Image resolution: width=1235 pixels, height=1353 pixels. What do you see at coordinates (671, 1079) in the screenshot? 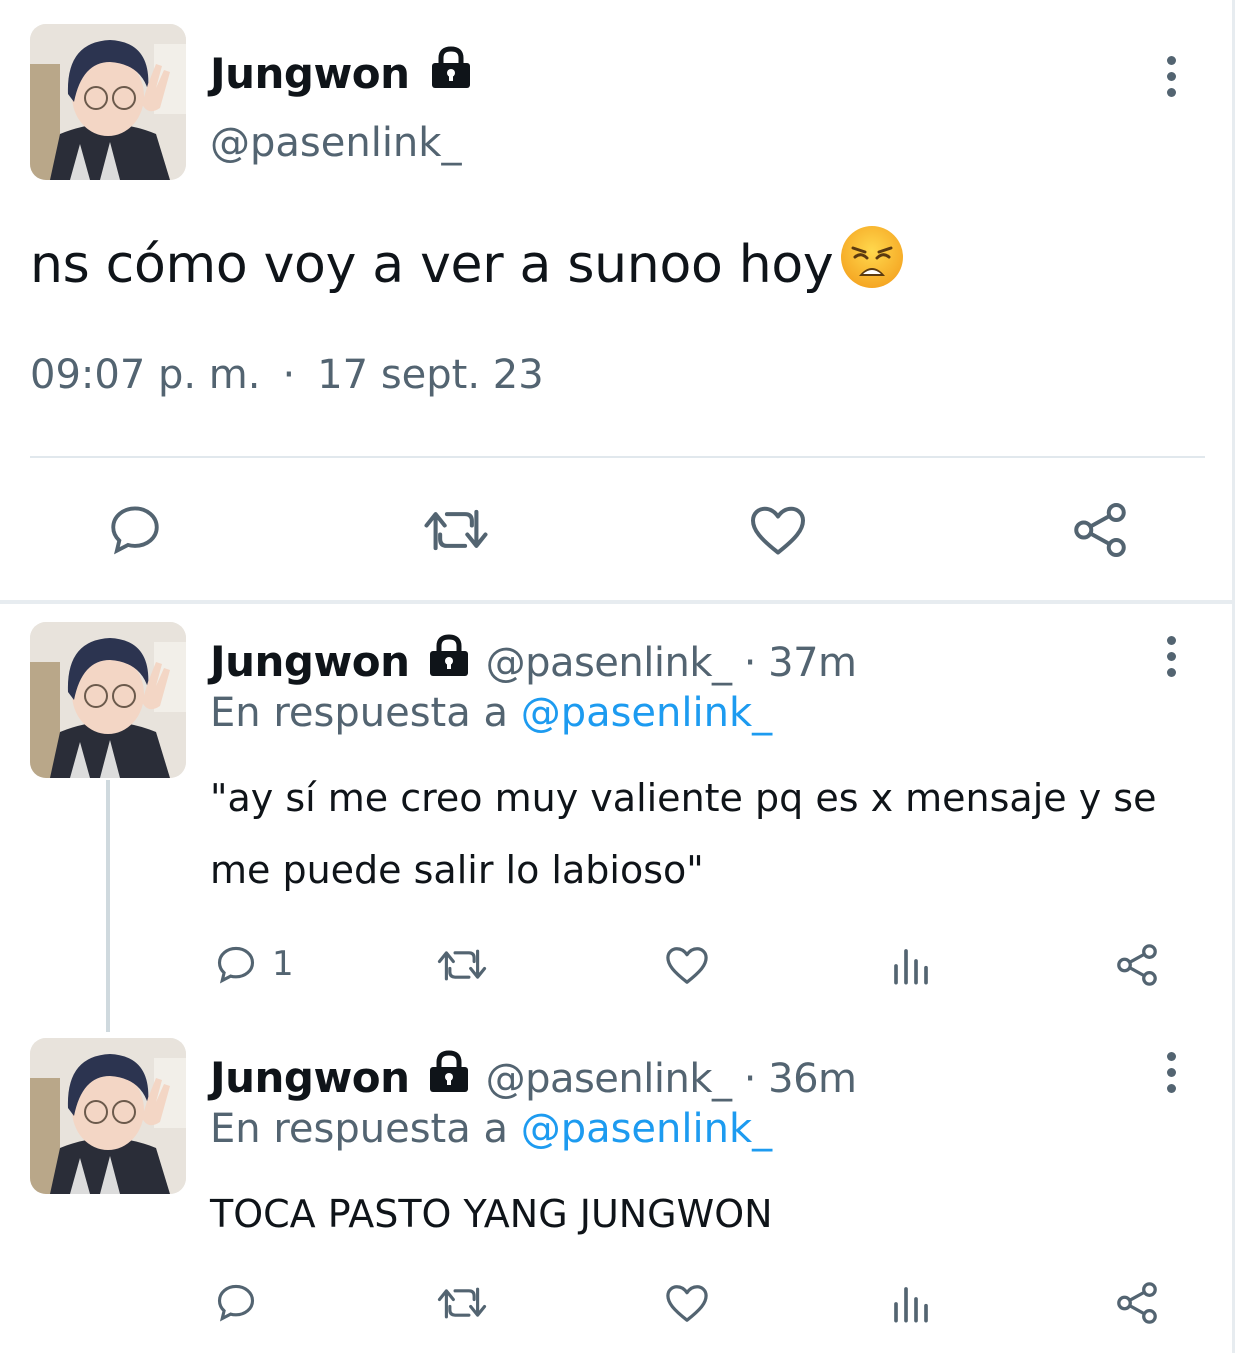
I see `handle-time: @pasenlink_ · 36m` at bounding box center [671, 1079].